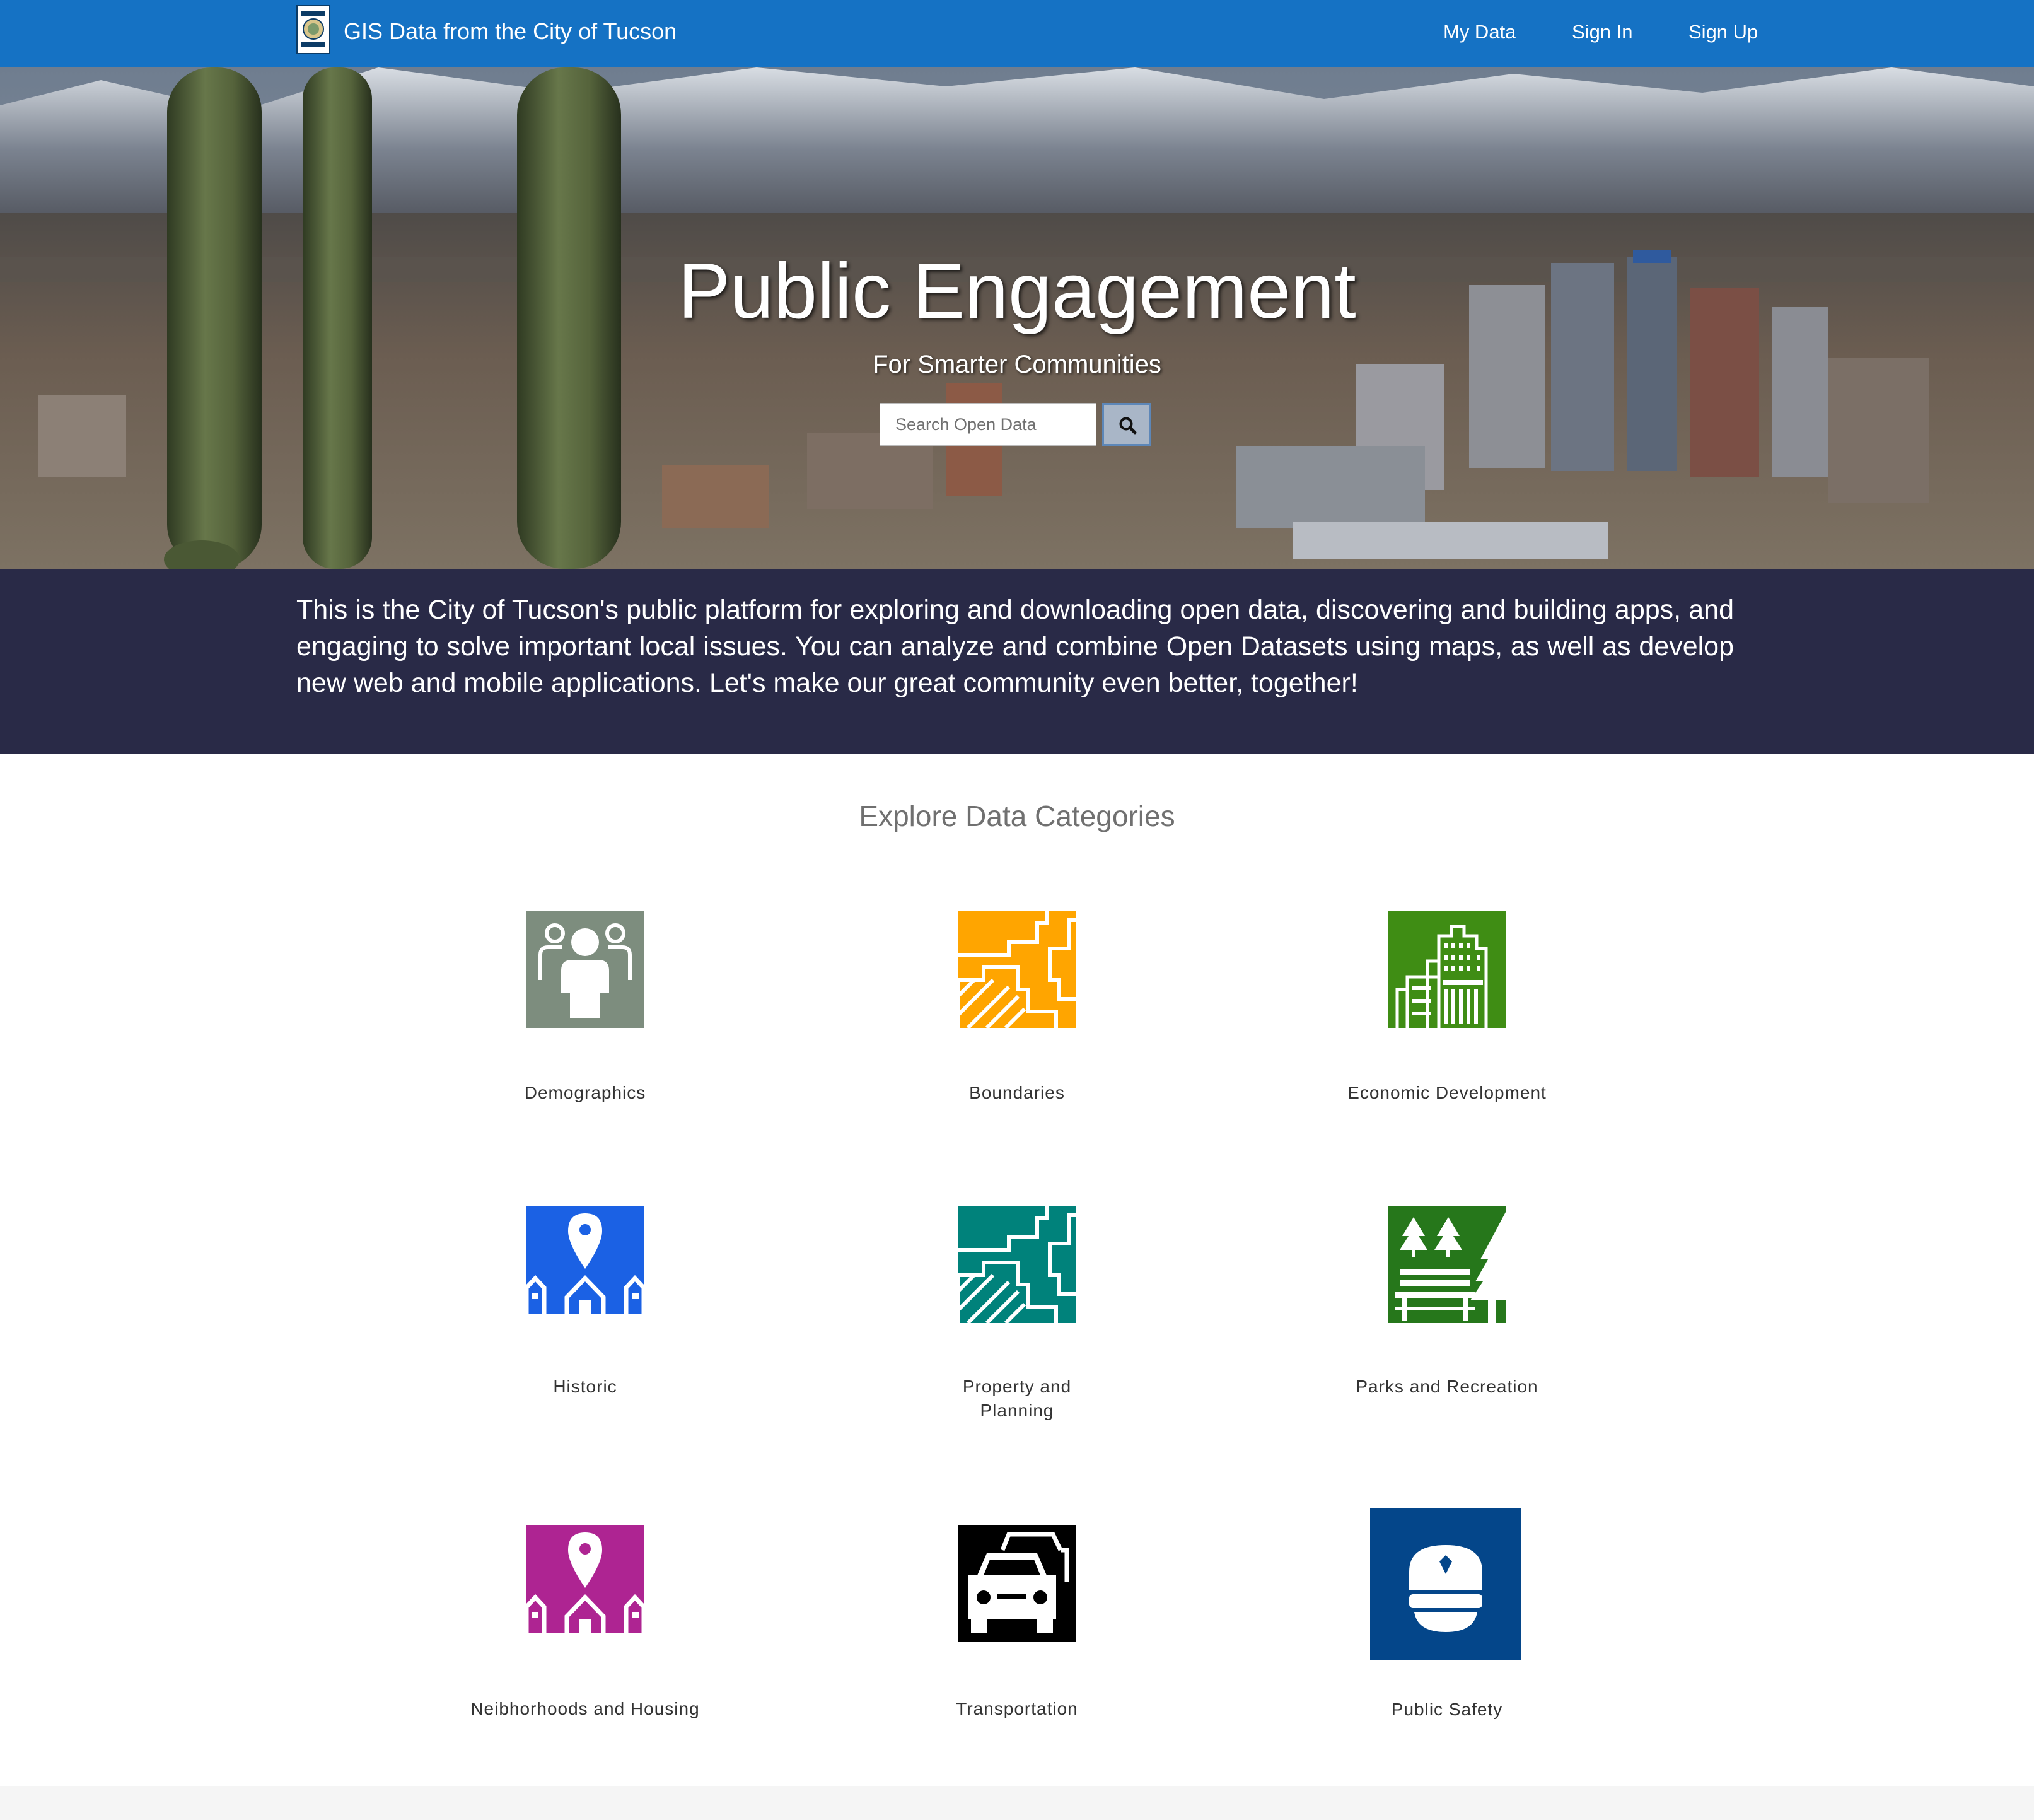  I want to click on category-label: Boundaries, so click(1017, 1092).